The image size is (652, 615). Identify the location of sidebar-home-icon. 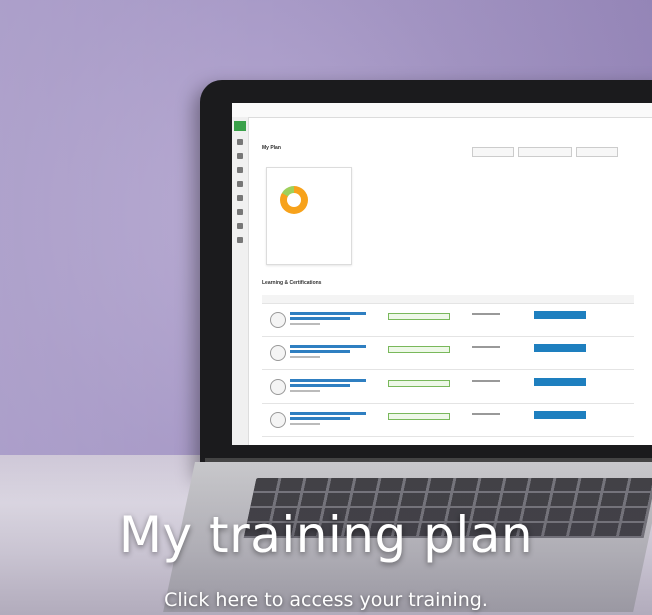
(240, 126).